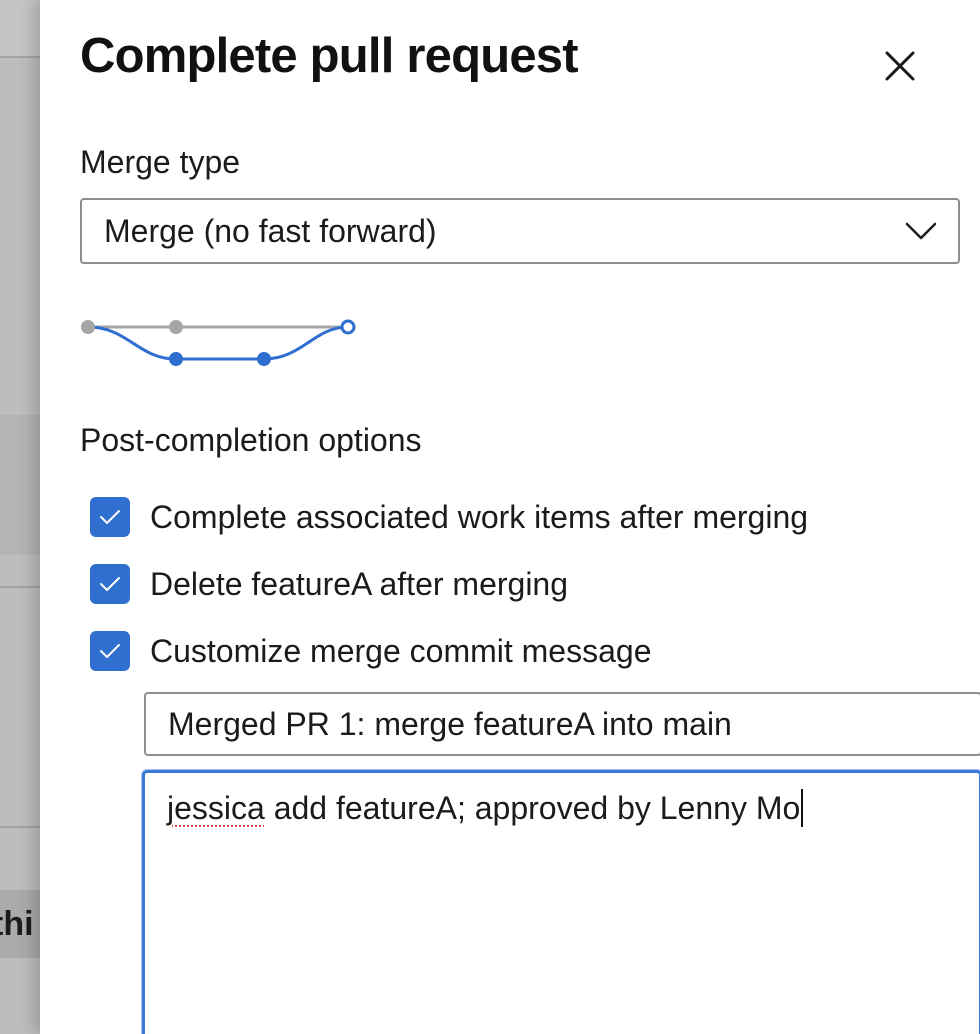 Image resolution: width=980 pixels, height=1034 pixels. What do you see at coordinates (270, 231) in the screenshot?
I see `merge-type-selected-value: Merge (no fast forward)` at bounding box center [270, 231].